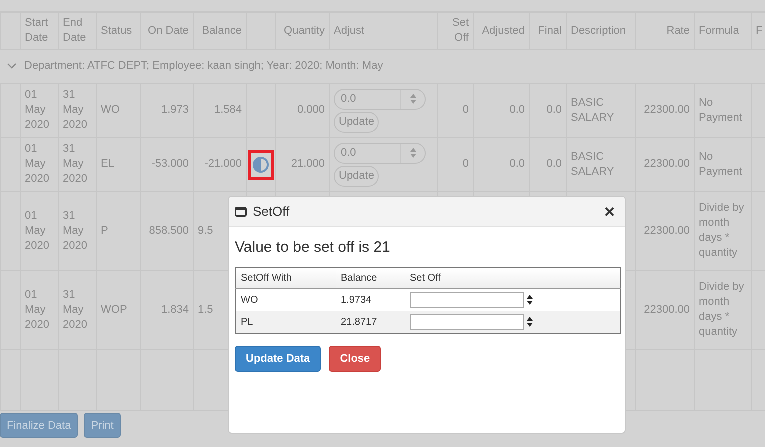 This screenshot has width=765, height=447. What do you see at coordinates (247, 322) in the screenshot?
I see `table-cell: PL` at bounding box center [247, 322].